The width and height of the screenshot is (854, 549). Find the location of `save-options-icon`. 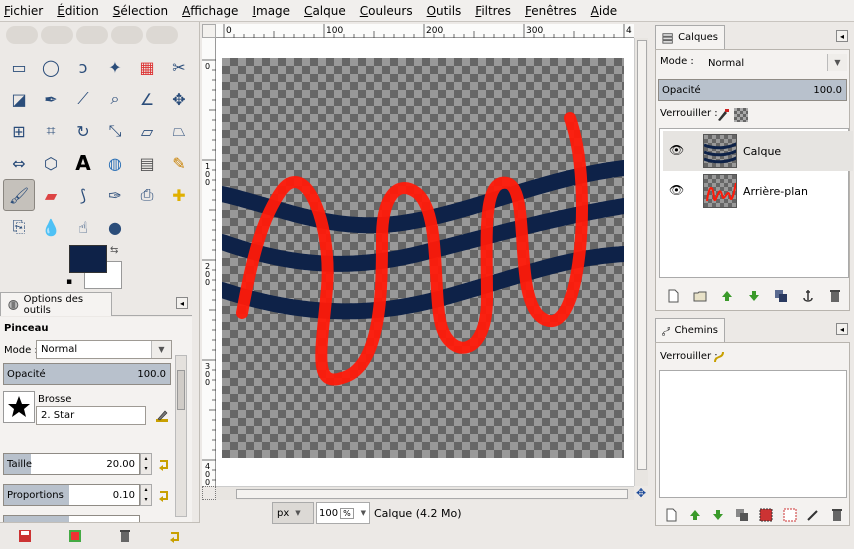

save-options-icon is located at coordinates (25, 536).